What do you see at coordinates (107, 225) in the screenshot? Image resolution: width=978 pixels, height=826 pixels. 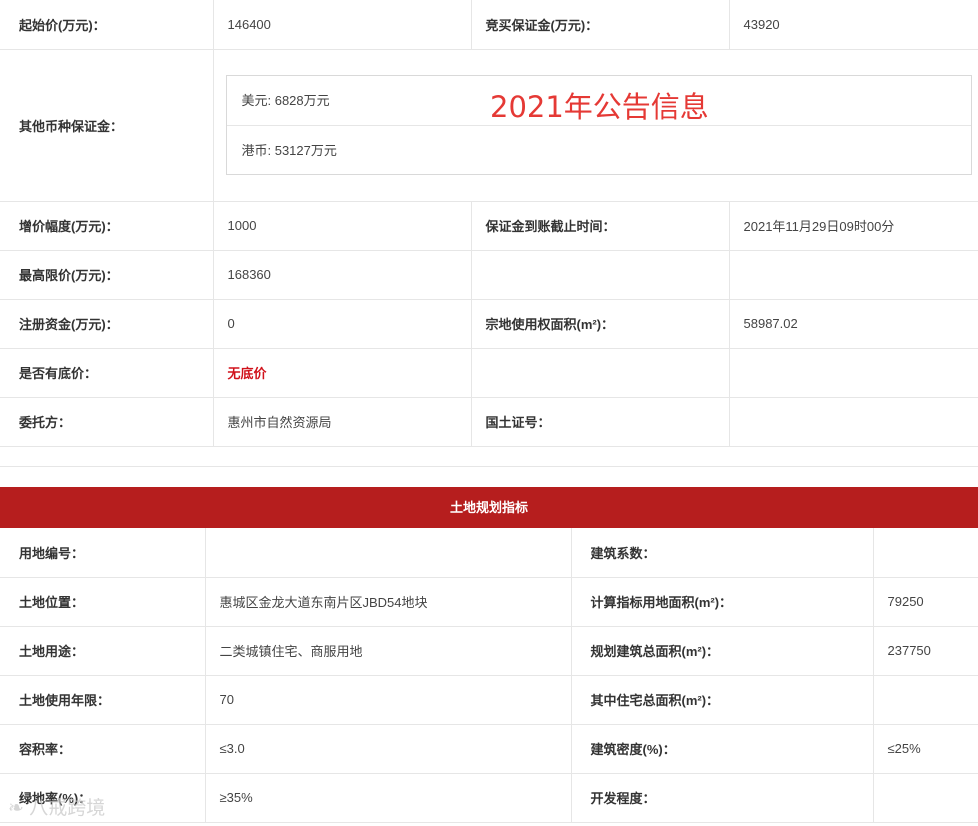 I see `increment-label: 增价幅度(万元)：` at bounding box center [107, 225].